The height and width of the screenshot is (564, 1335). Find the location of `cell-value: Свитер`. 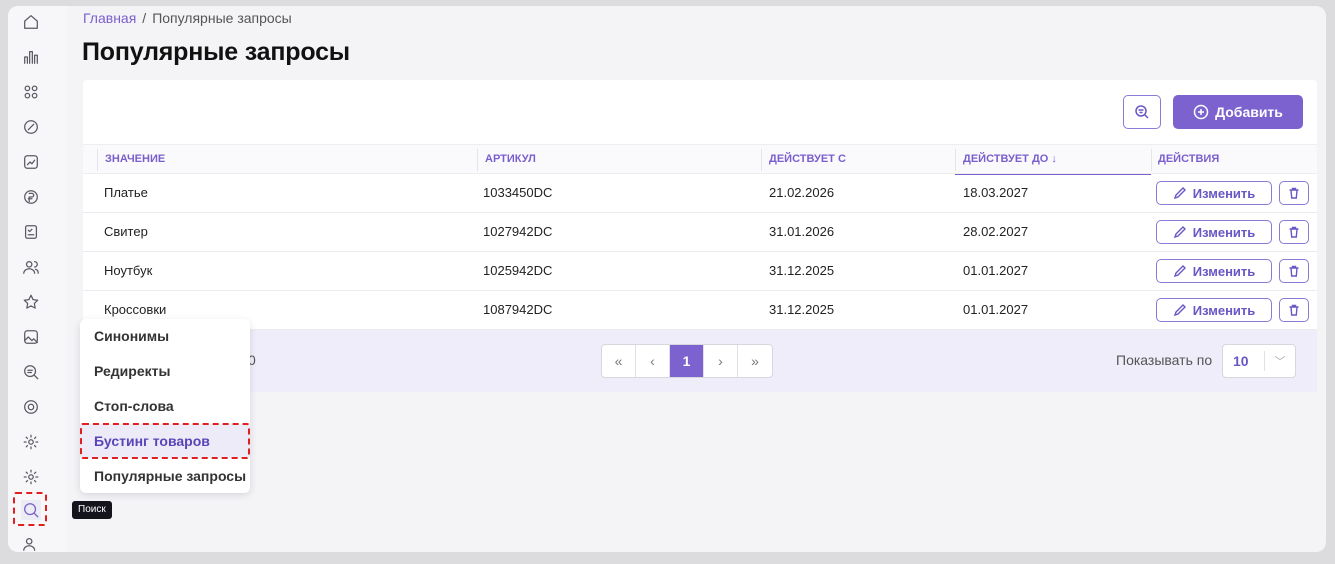

cell-value: Свитер is located at coordinates (126, 231).